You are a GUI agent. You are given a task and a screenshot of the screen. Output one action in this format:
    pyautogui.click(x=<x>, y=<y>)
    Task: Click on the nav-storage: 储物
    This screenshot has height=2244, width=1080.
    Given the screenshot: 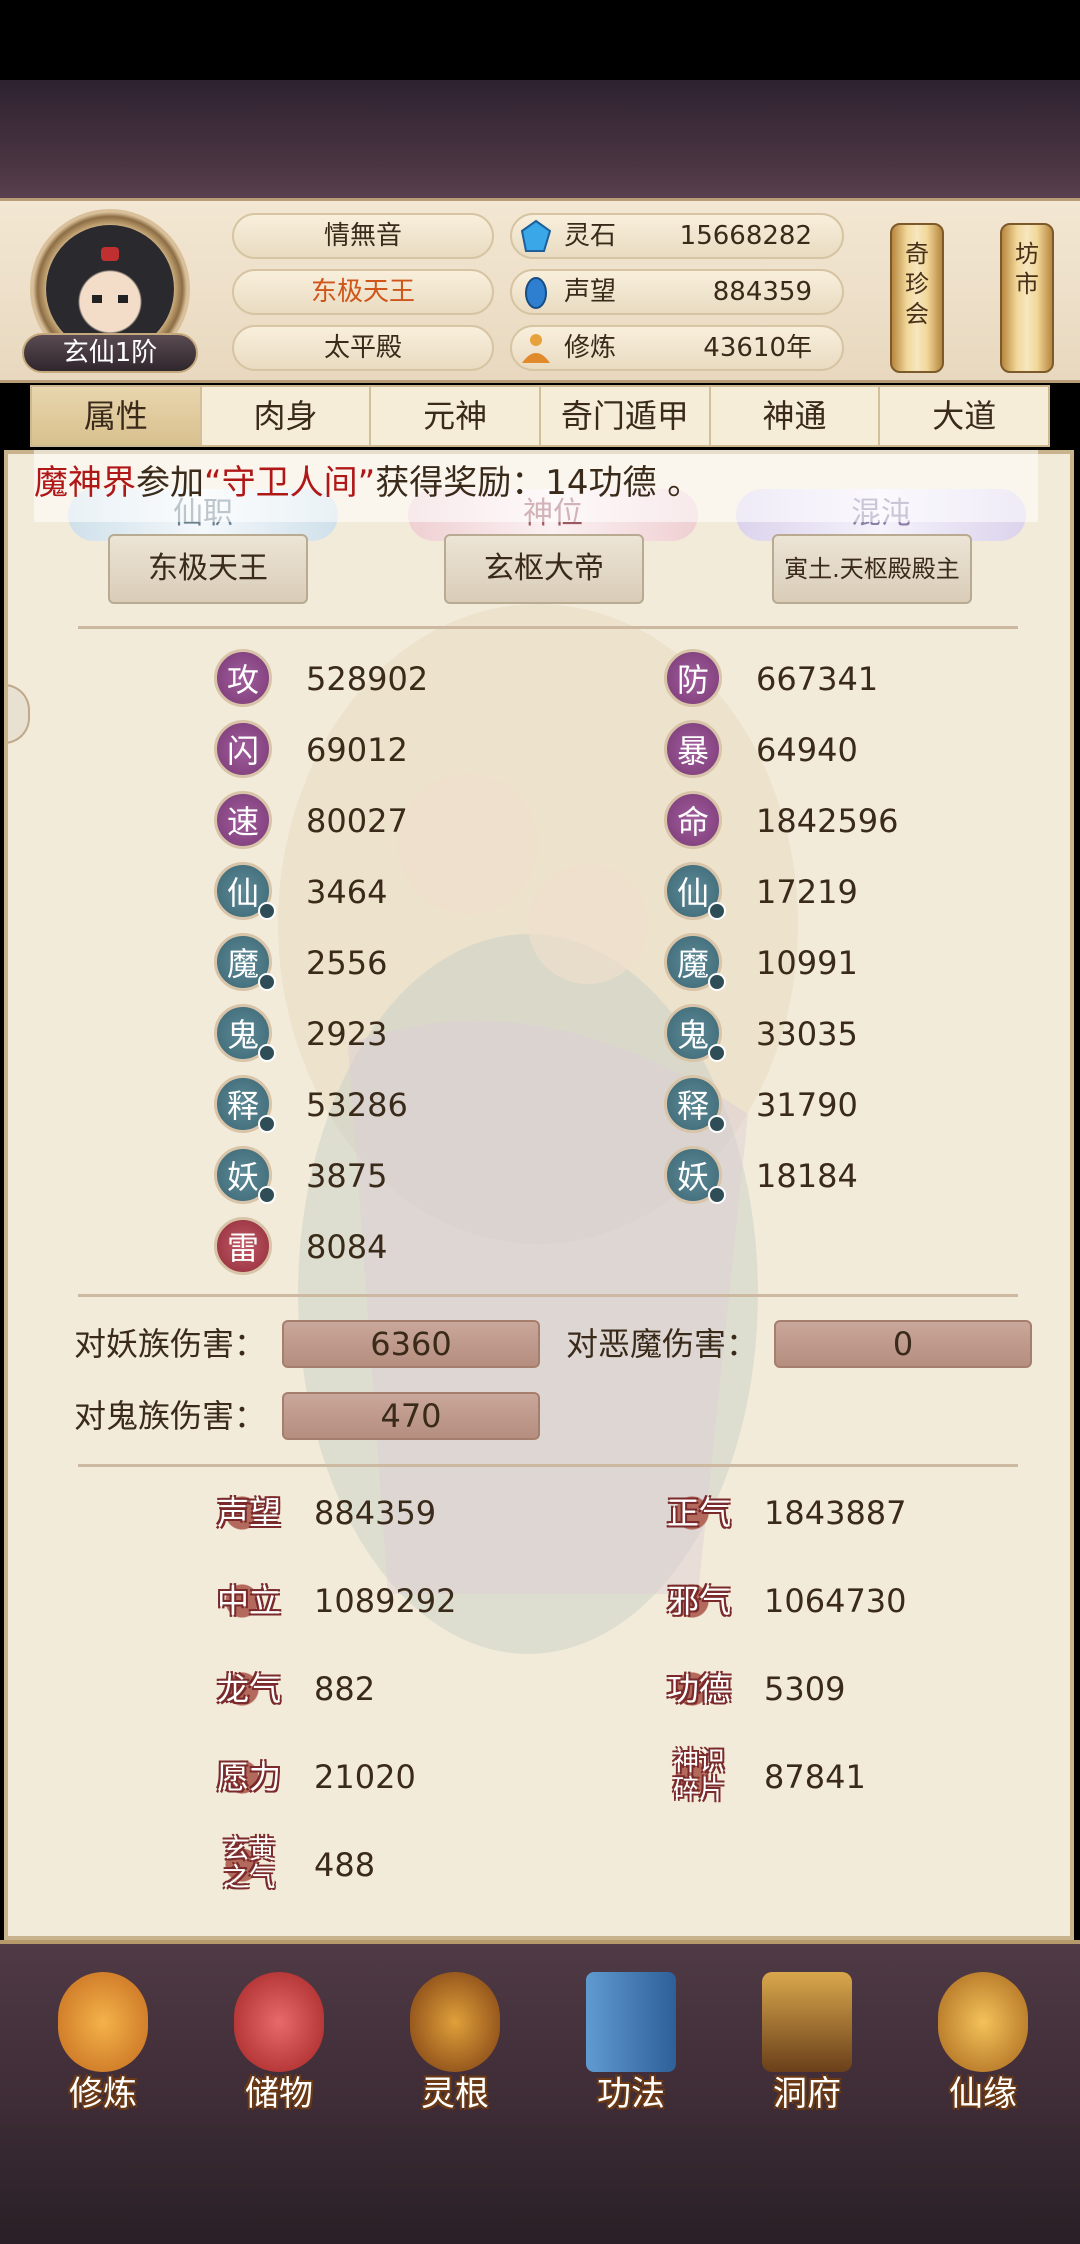 What is the action you would take?
    pyautogui.click(x=279, y=2042)
    